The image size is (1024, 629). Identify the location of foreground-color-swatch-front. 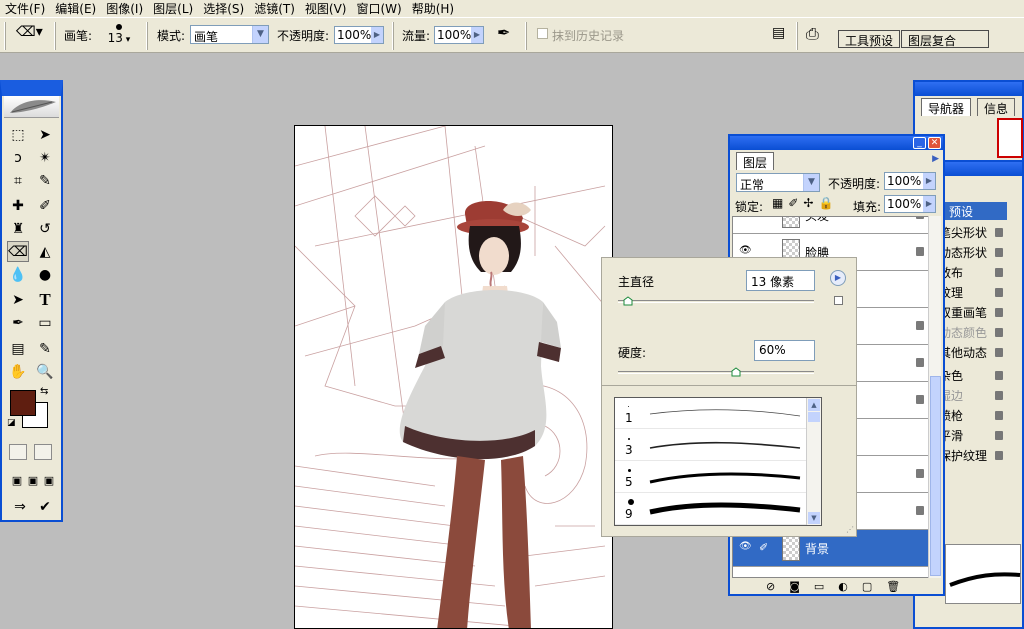
(23, 403).